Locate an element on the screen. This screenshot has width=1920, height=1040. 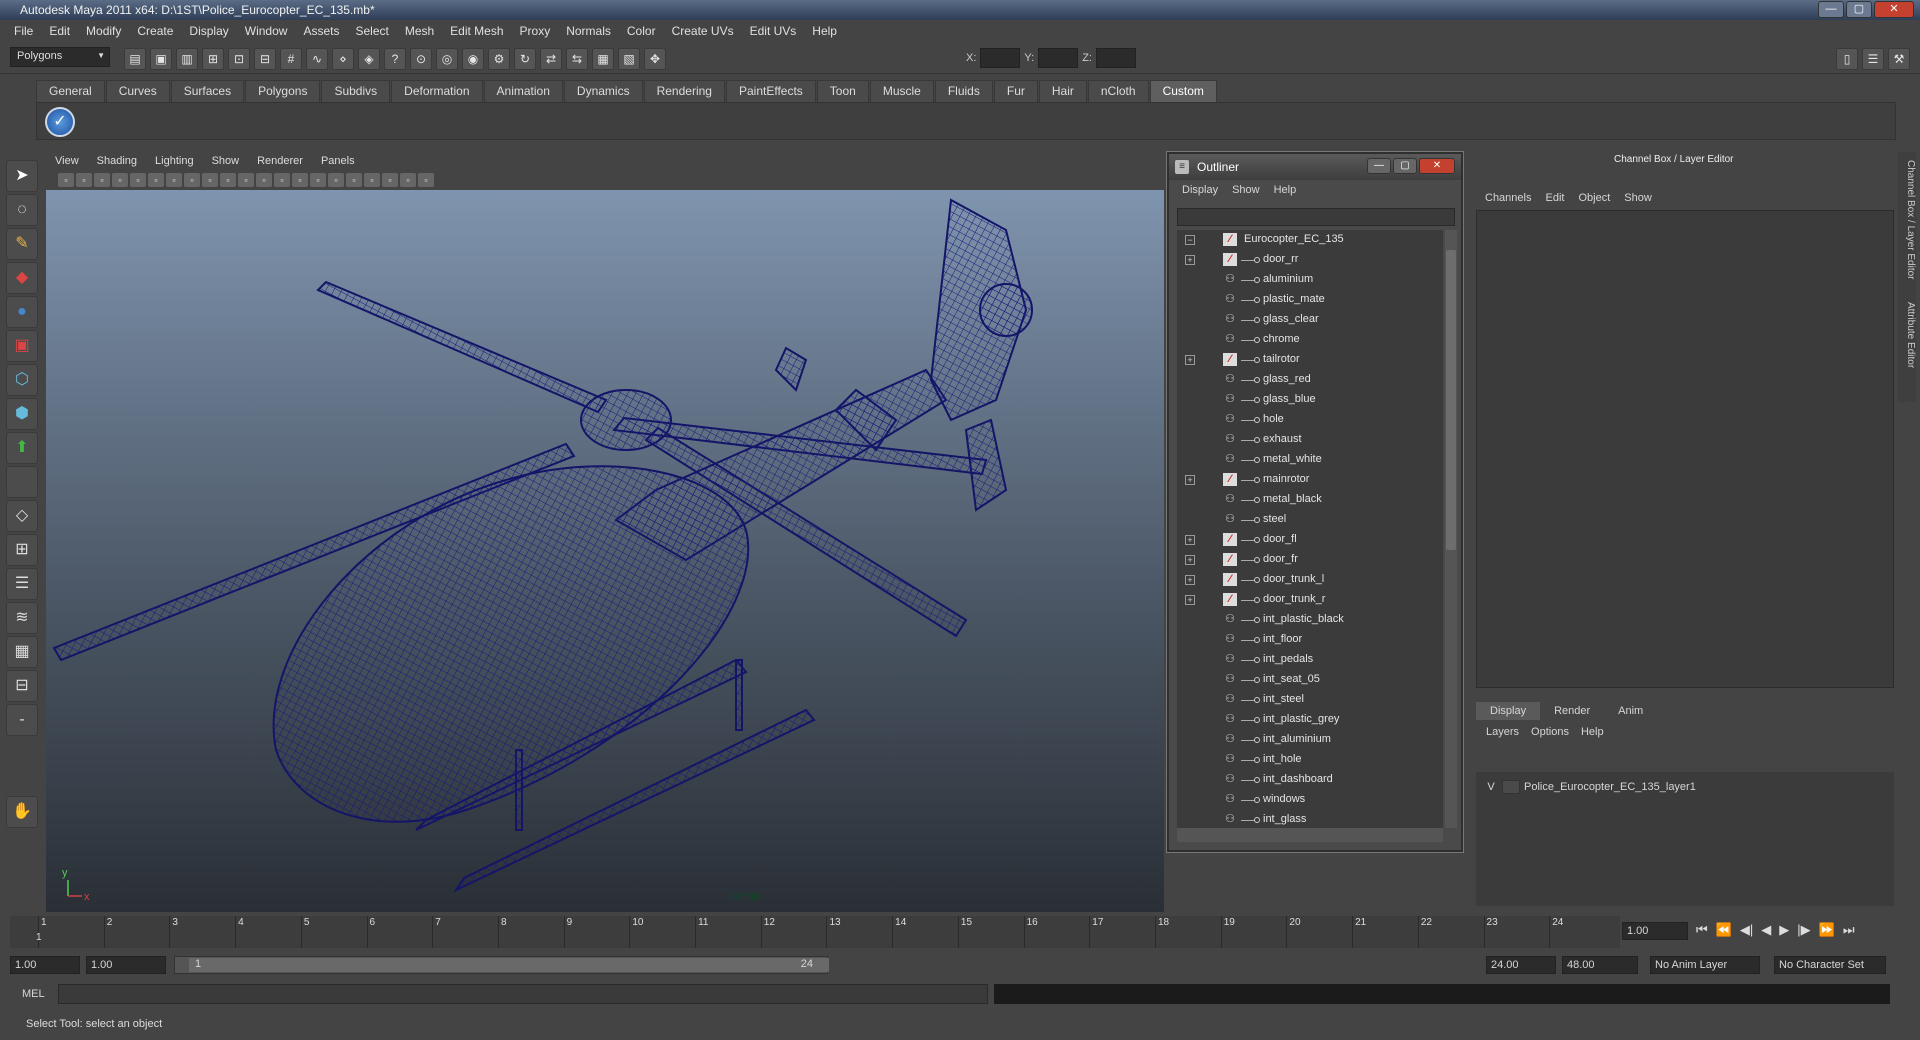
outliner-titlebar: ≡ Outliner — ▢ ✕ is located at coordinates (1315, 167).